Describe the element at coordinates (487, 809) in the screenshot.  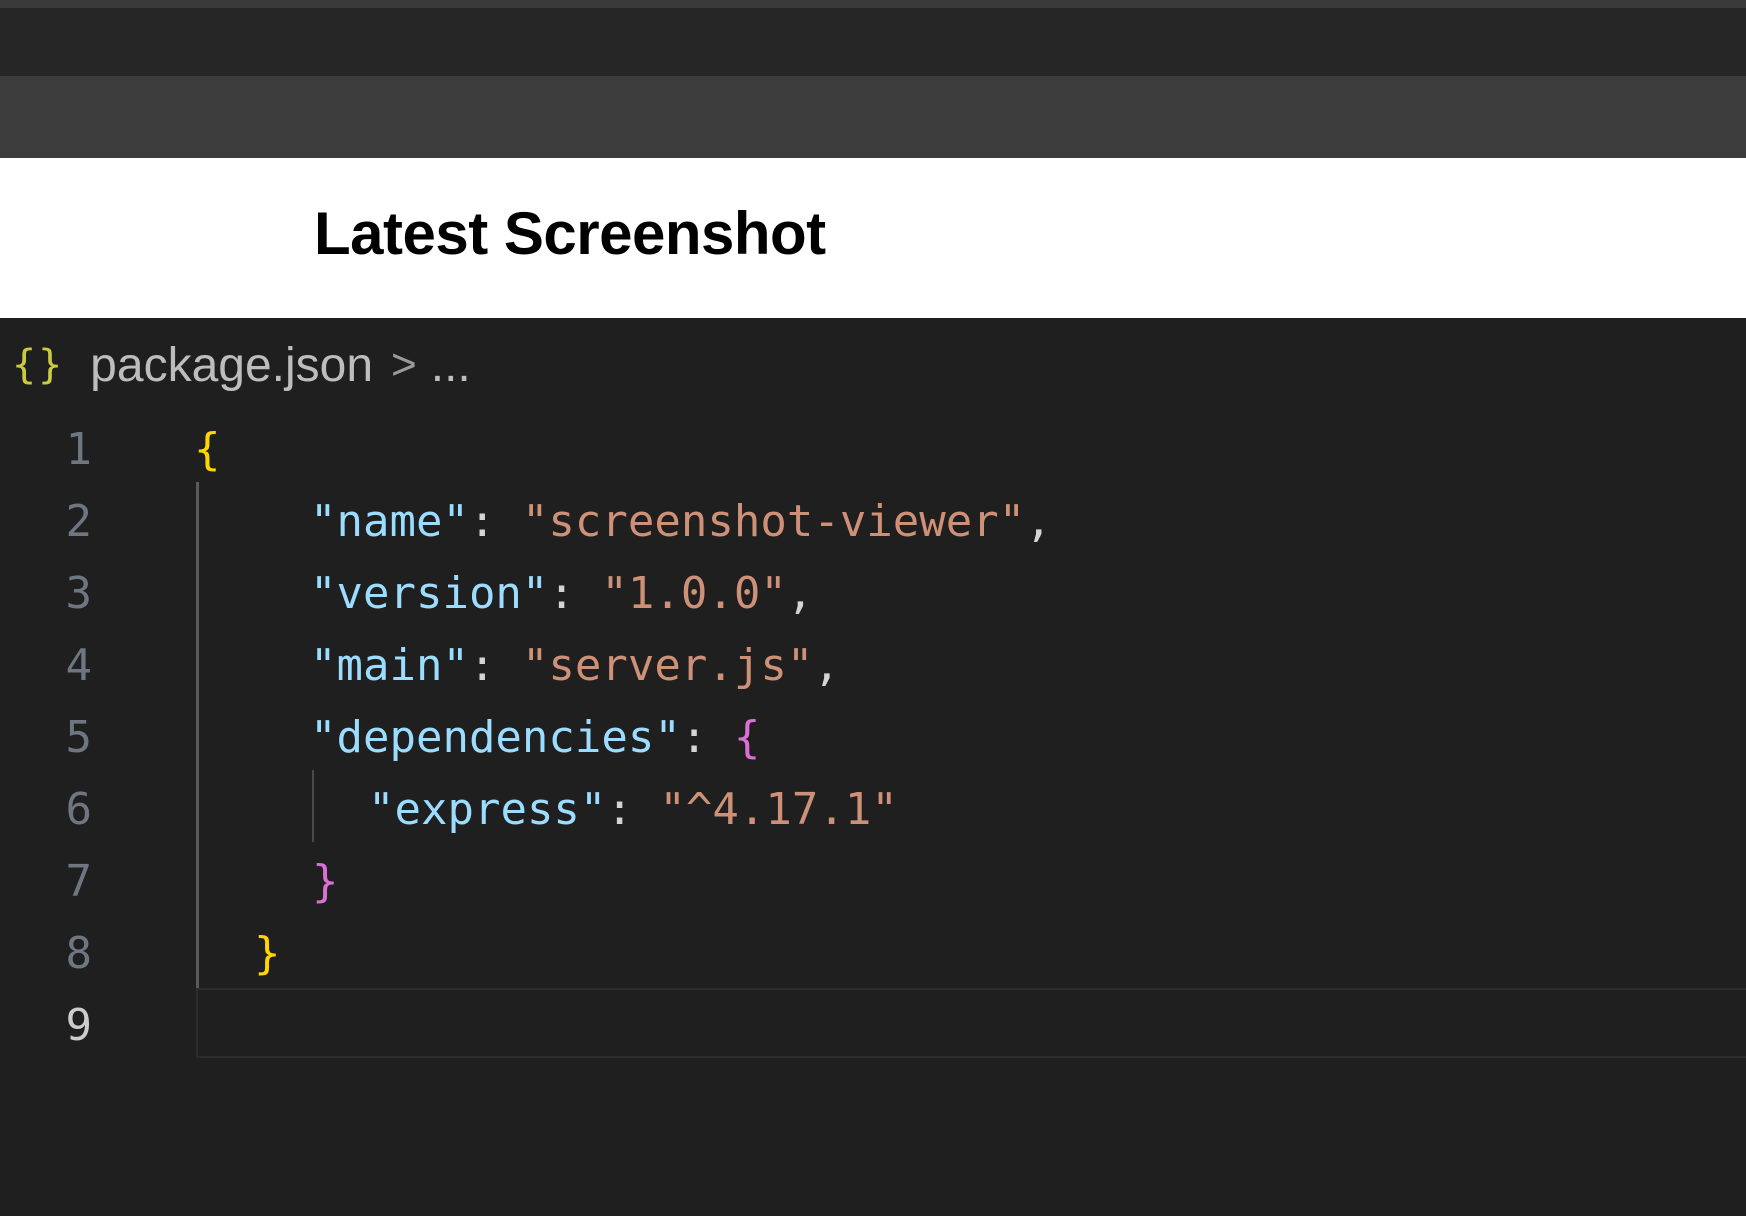
I see `json-key: "express"` at that location.